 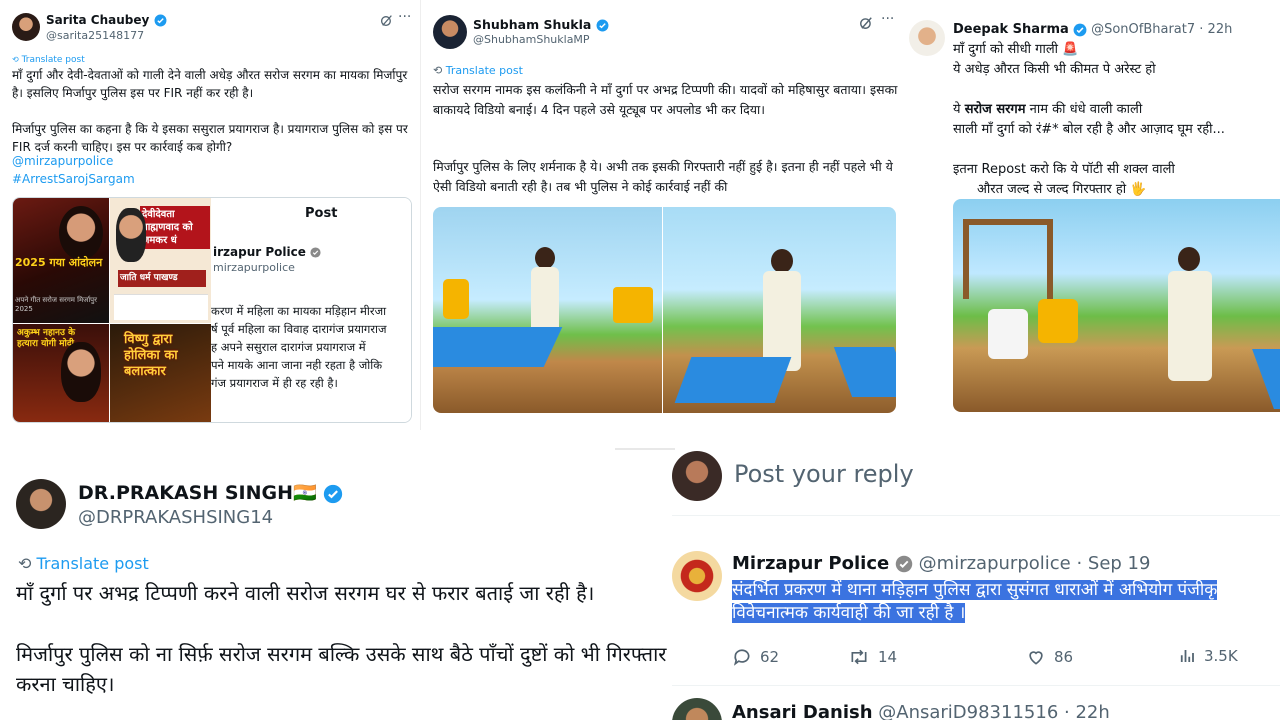 What do you see at coordinates (131, 235) in the screenshot?
I see `singer-face` at bounding box center [131, 235].